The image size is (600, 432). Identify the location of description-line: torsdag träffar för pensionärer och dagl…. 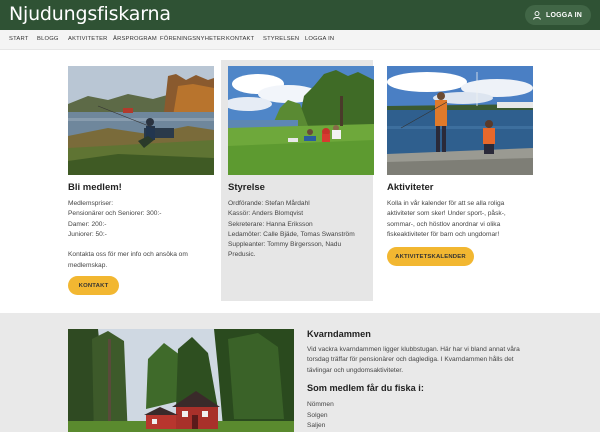
(410, 360).